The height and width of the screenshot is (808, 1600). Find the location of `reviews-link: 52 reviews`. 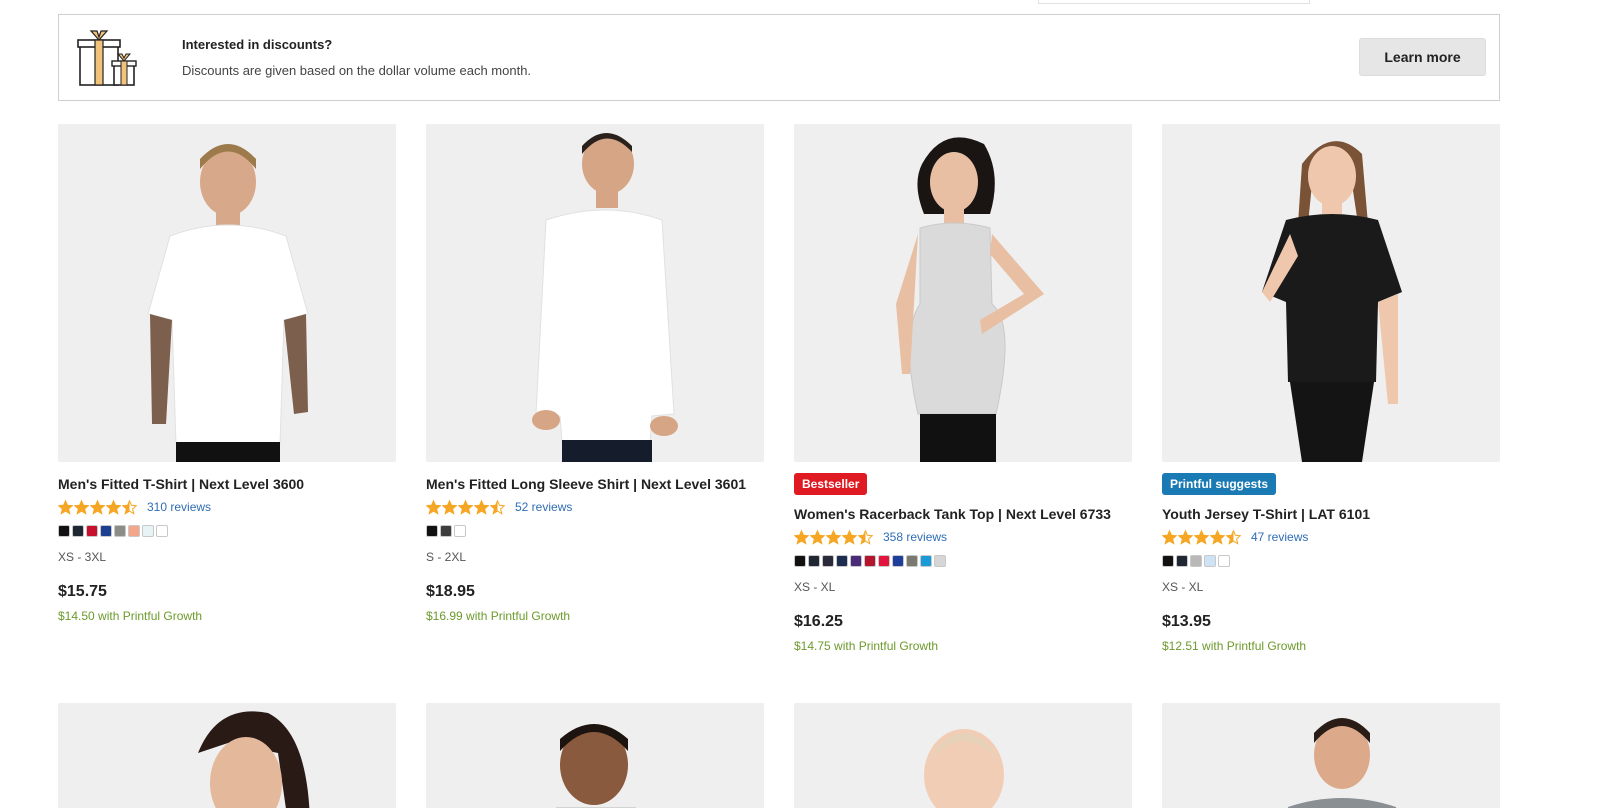

reviews-link: 52 reviews is located at coordinates (543, 507).